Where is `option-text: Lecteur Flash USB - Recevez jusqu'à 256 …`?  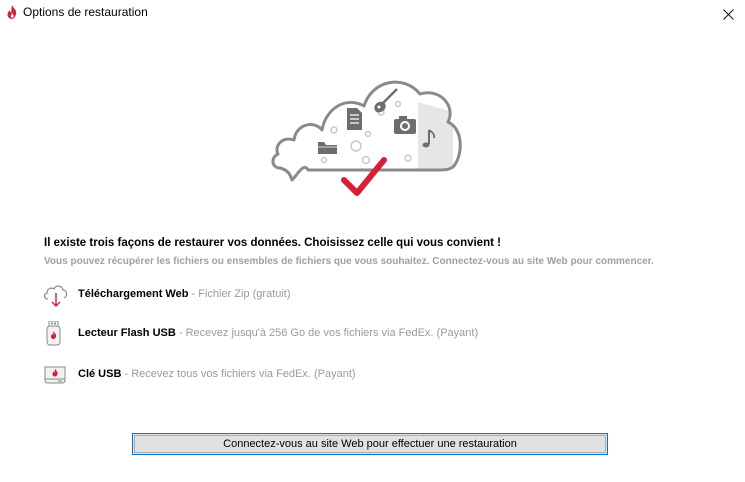
option-text: Lecteur Flash USB - Recevez jusqu'à 256 … is located at coordinates (278, 333).